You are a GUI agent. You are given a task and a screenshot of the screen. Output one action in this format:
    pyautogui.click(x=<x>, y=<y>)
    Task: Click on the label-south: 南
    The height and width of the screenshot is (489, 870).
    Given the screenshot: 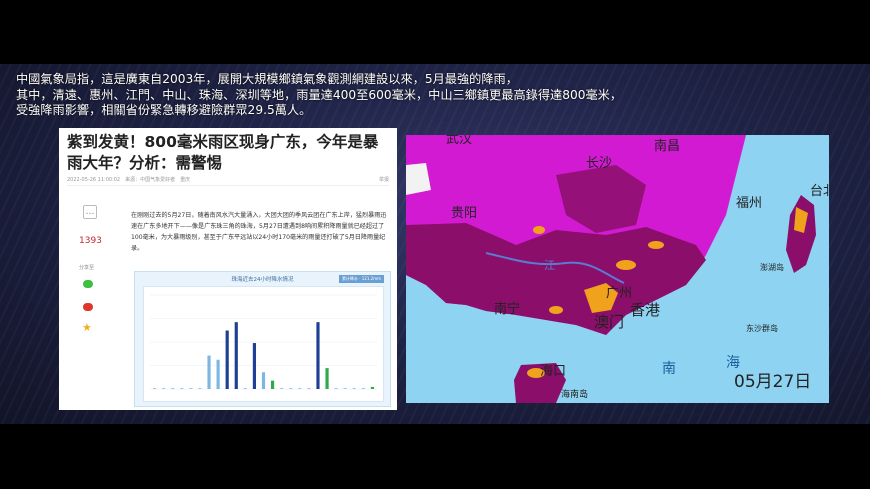 What is the action you would take?
    pyautogui.click(x=669, y=369)
    